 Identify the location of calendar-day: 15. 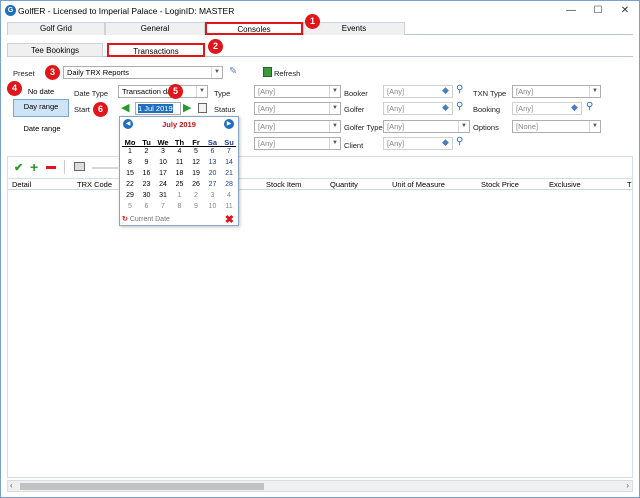
(130, 173).